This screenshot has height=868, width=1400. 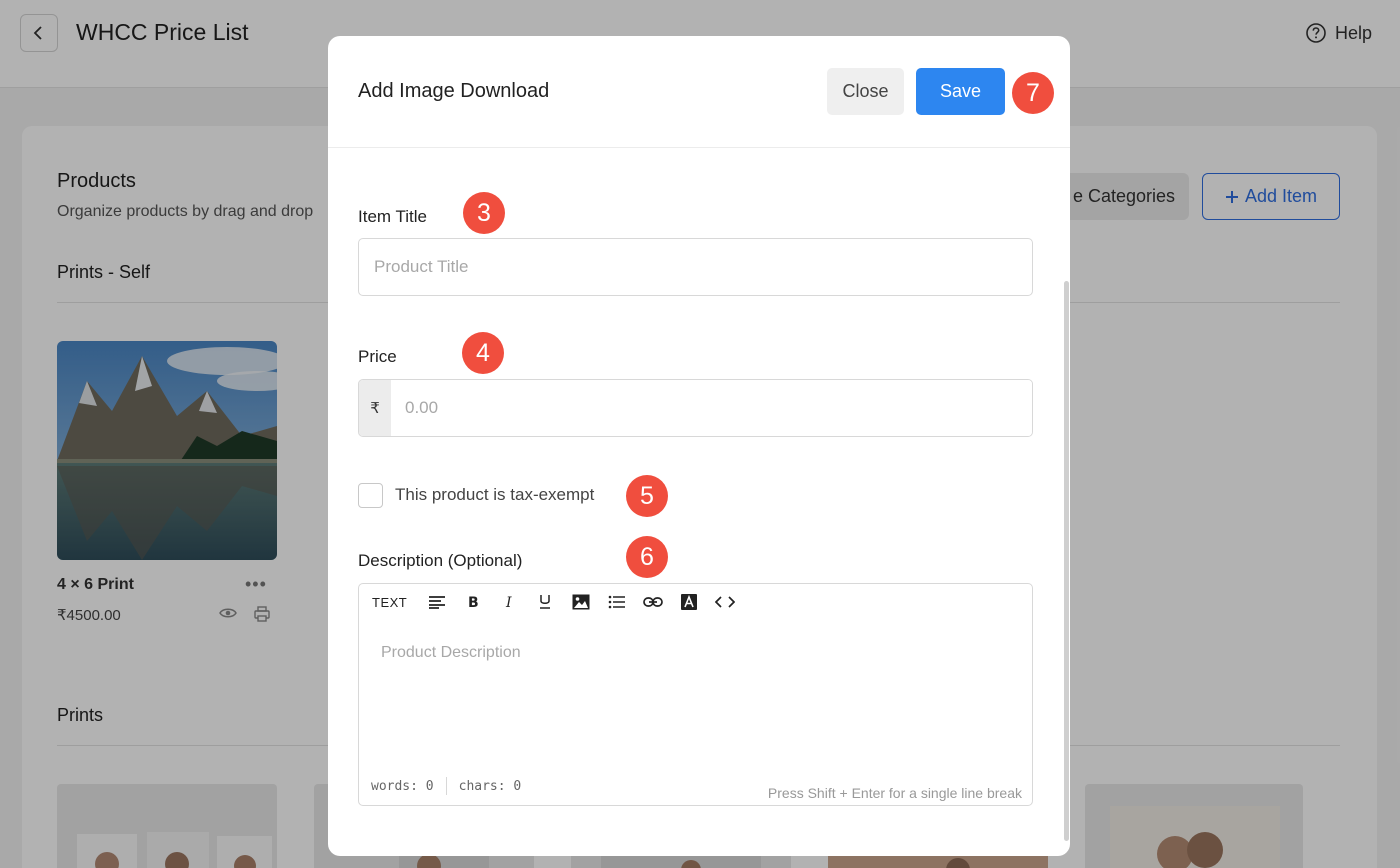 What do you see at coordinates (483, 353) in the screenshot?
I see `step-badge-4: 4` at bounding box center [483, 353].